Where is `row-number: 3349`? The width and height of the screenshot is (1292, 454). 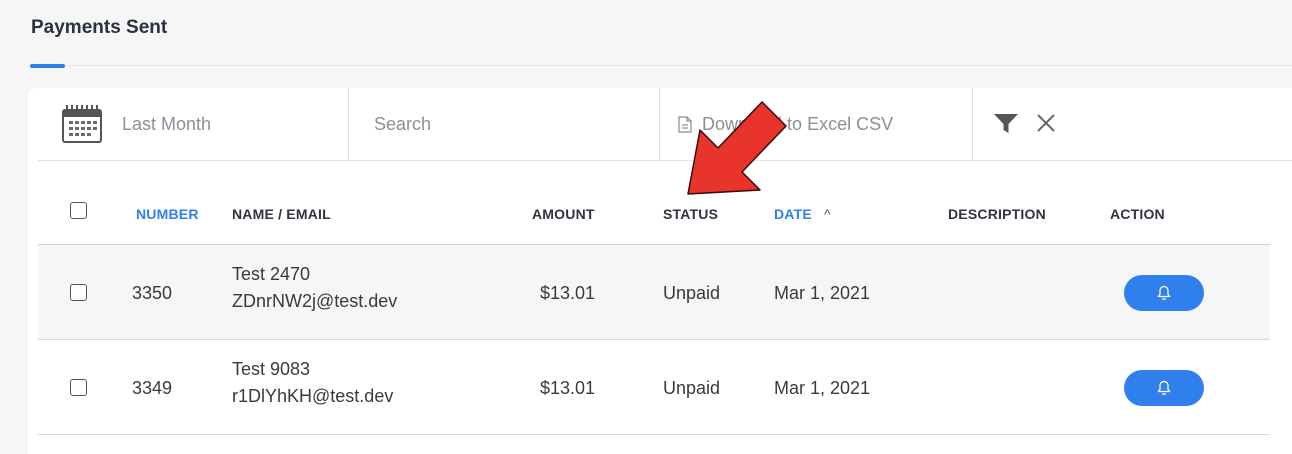 row-number: 3349 is located at coordinates (152, 388).